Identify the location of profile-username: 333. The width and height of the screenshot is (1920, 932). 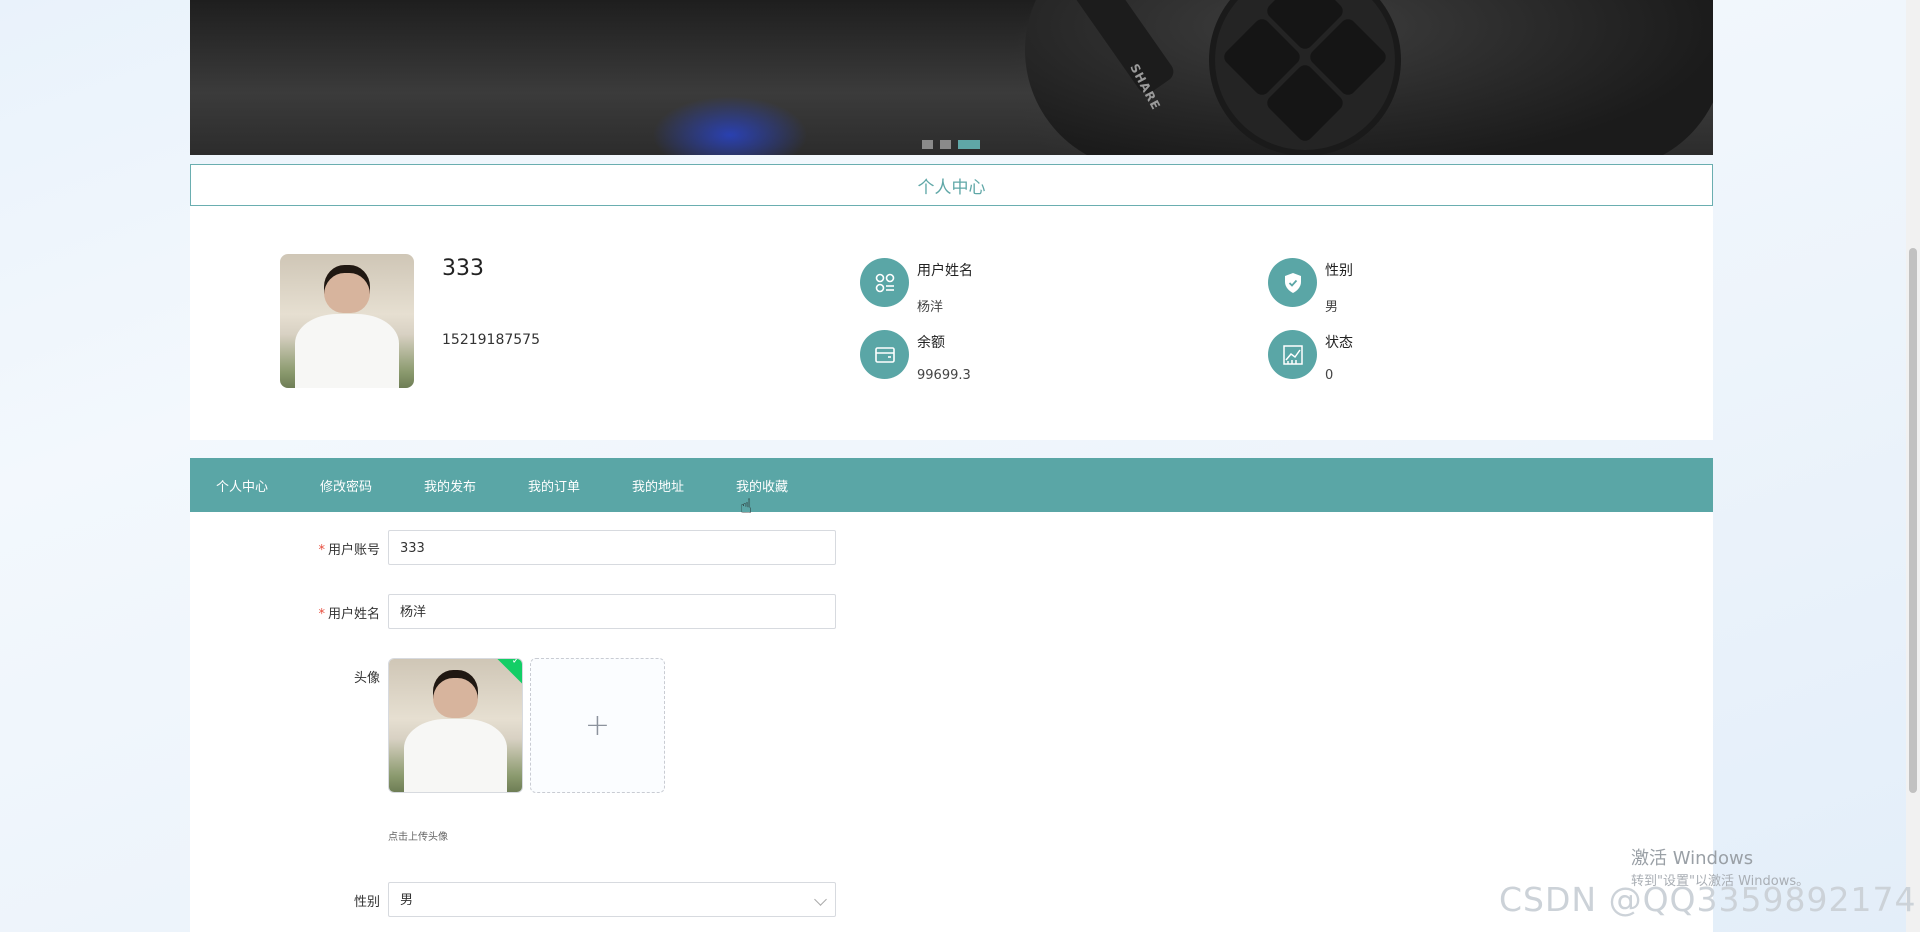
(463, 268).